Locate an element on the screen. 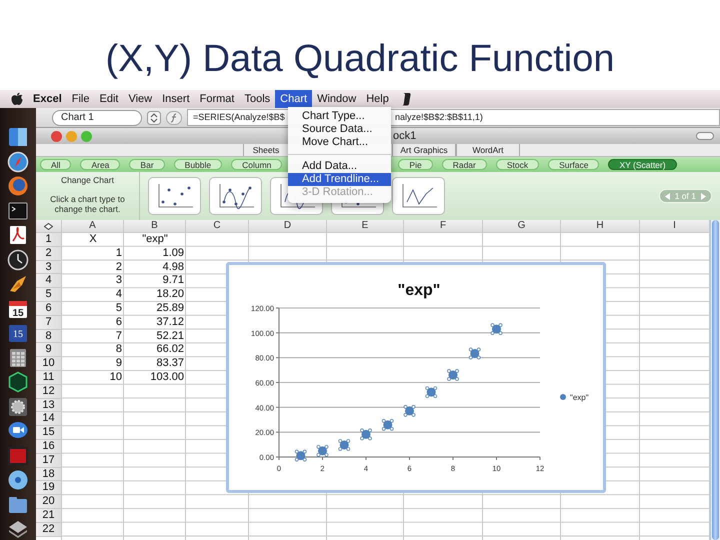 This screenshot has width=720, height=540. gallery-heading: Change Chart is located at coordinates (87, 180).